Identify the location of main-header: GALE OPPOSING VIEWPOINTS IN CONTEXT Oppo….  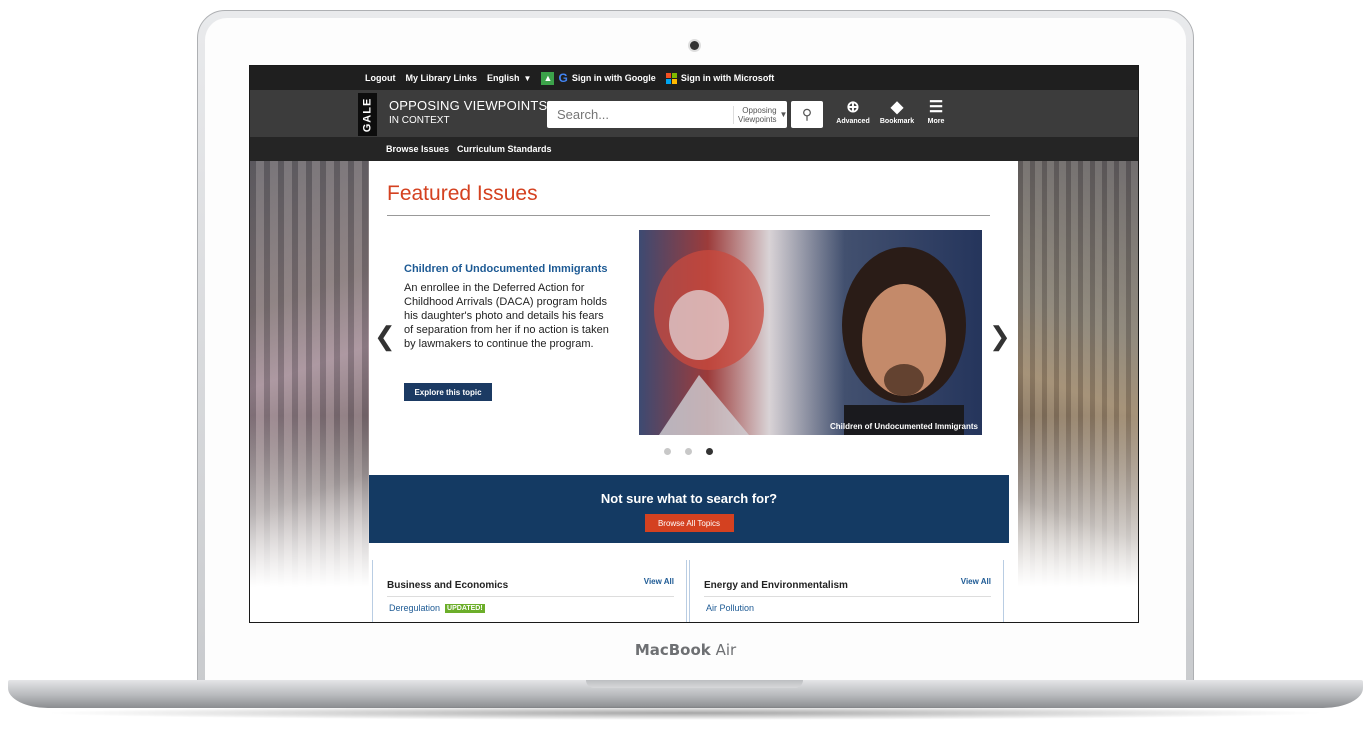
(694, 113).